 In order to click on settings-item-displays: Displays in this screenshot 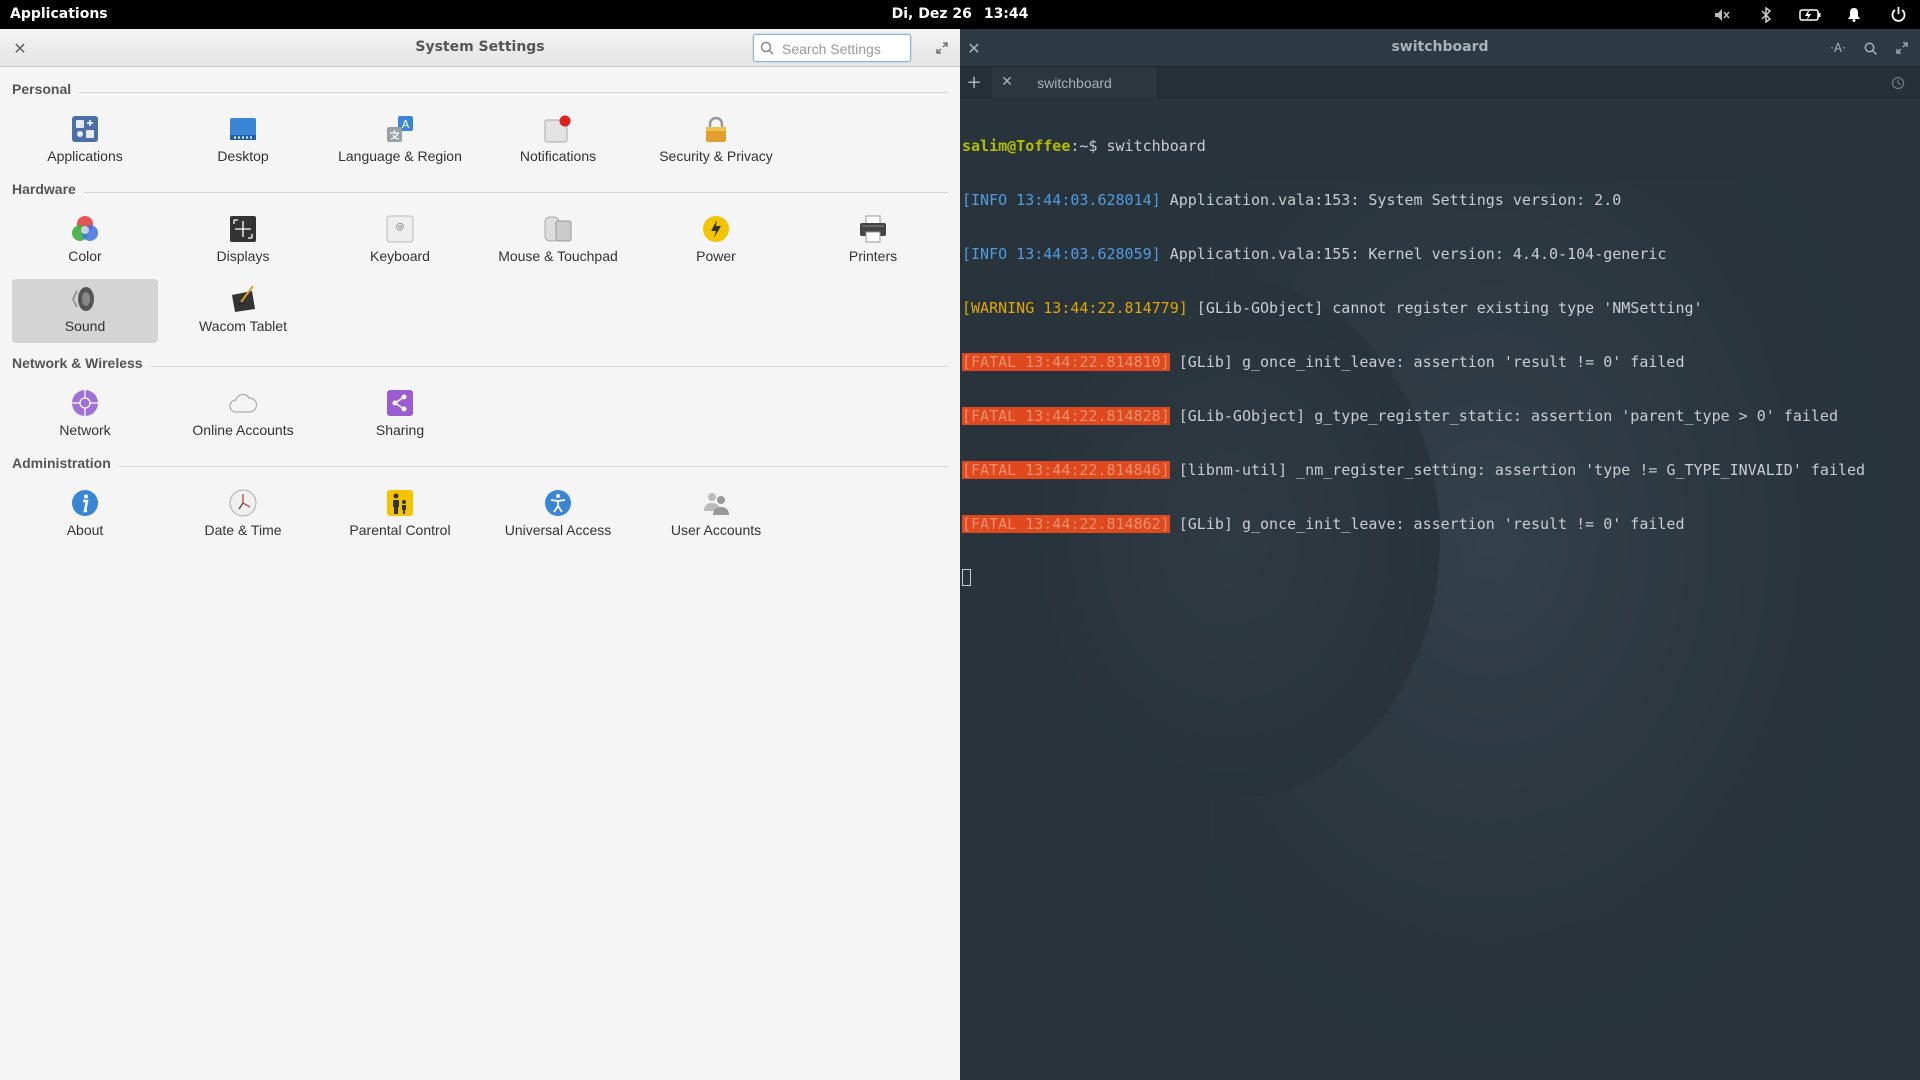, I will do `click(243, 241)`.